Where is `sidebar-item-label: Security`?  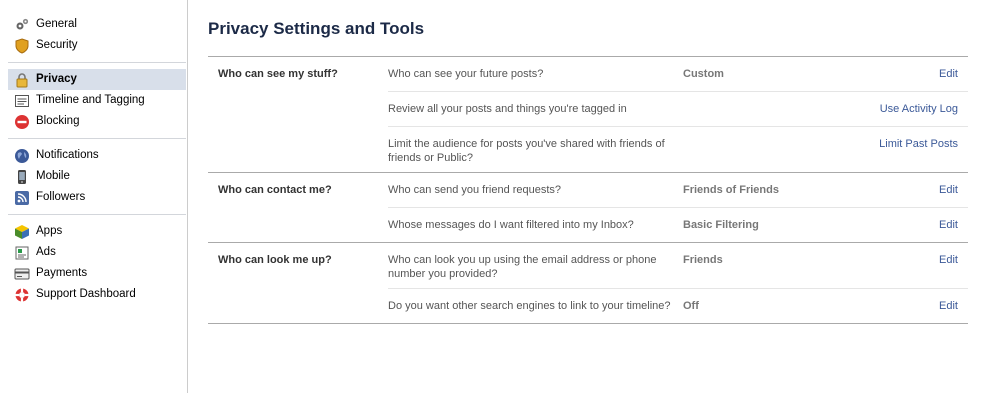
sidebar-item-label: Security is located at coordinates (57, 45).